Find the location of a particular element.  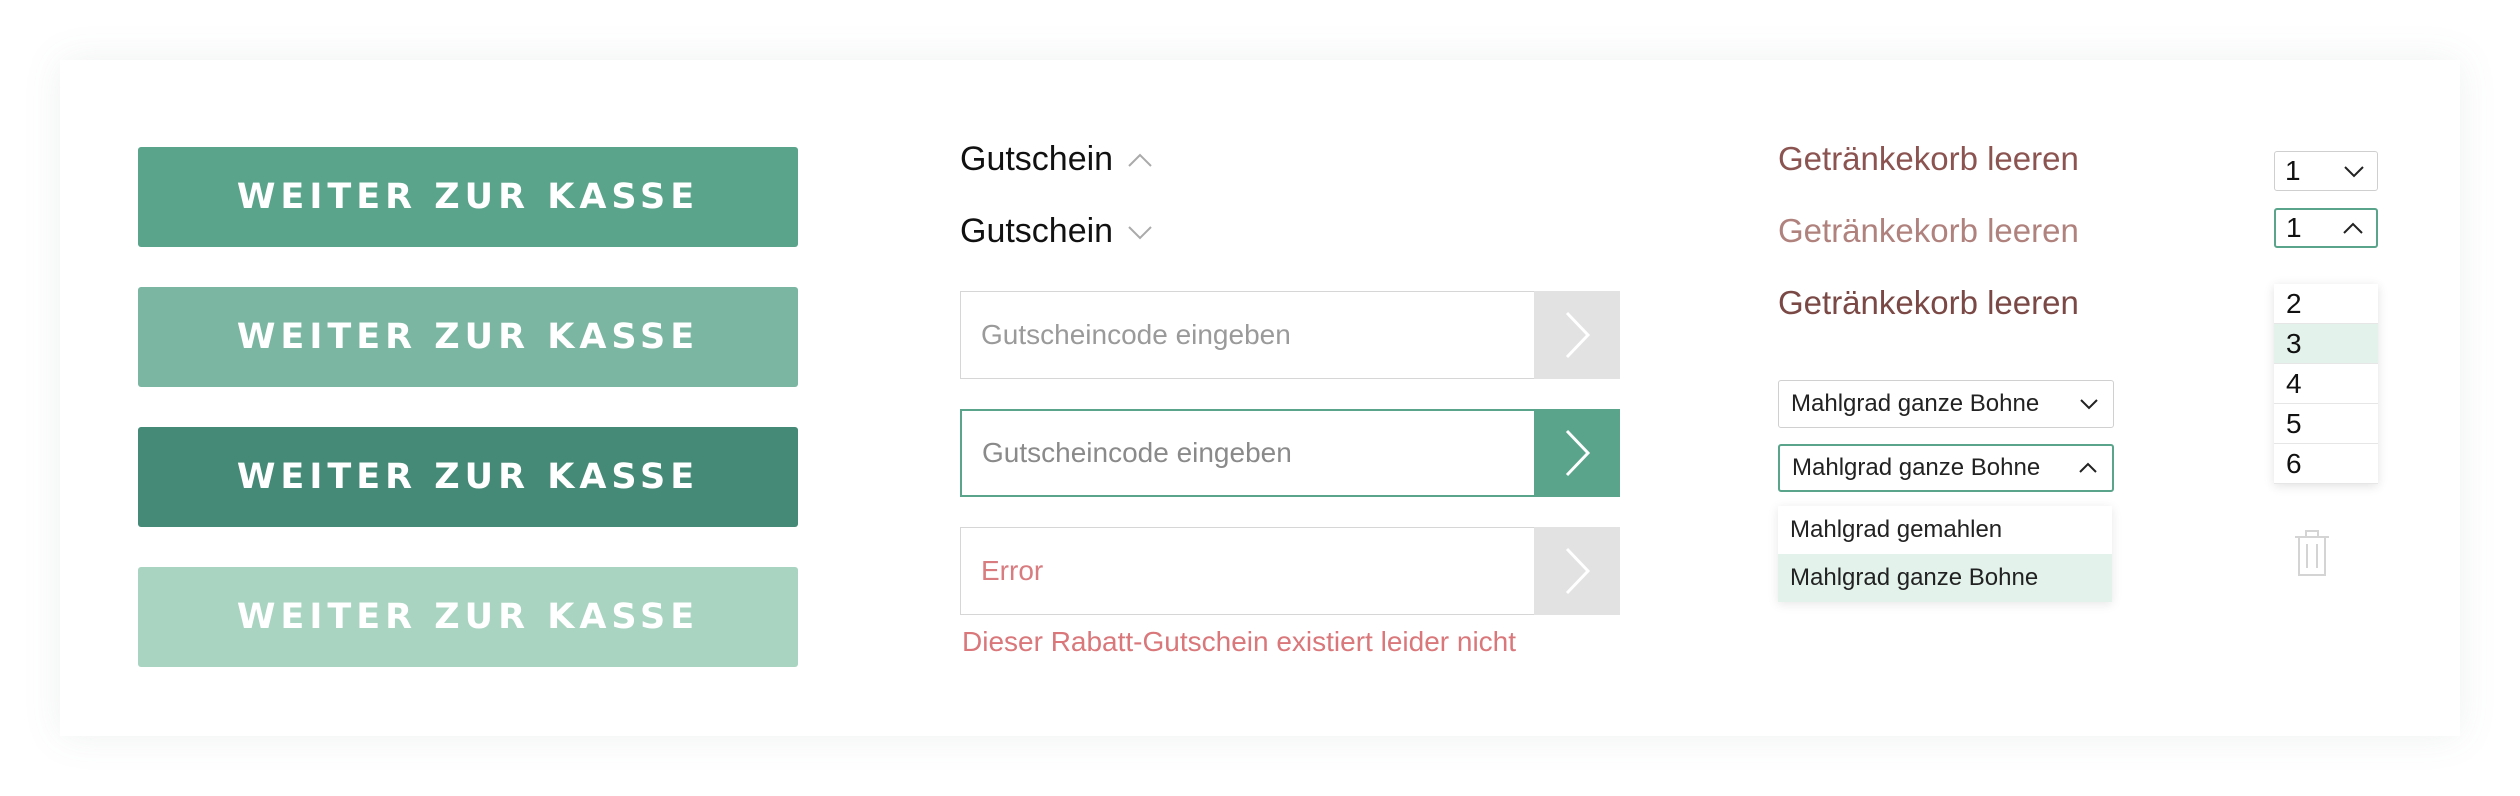

quantity-option: 4 is located at coordinates (2326, 384).